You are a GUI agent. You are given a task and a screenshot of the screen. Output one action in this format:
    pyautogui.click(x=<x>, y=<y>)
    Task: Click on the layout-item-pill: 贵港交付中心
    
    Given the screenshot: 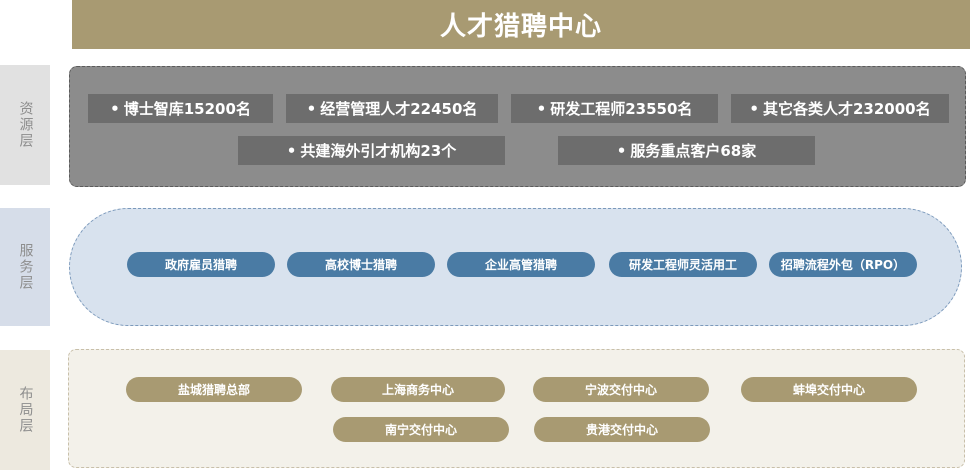 What is the action you would take?
    pyautogui.click(x=622, y=429)
    